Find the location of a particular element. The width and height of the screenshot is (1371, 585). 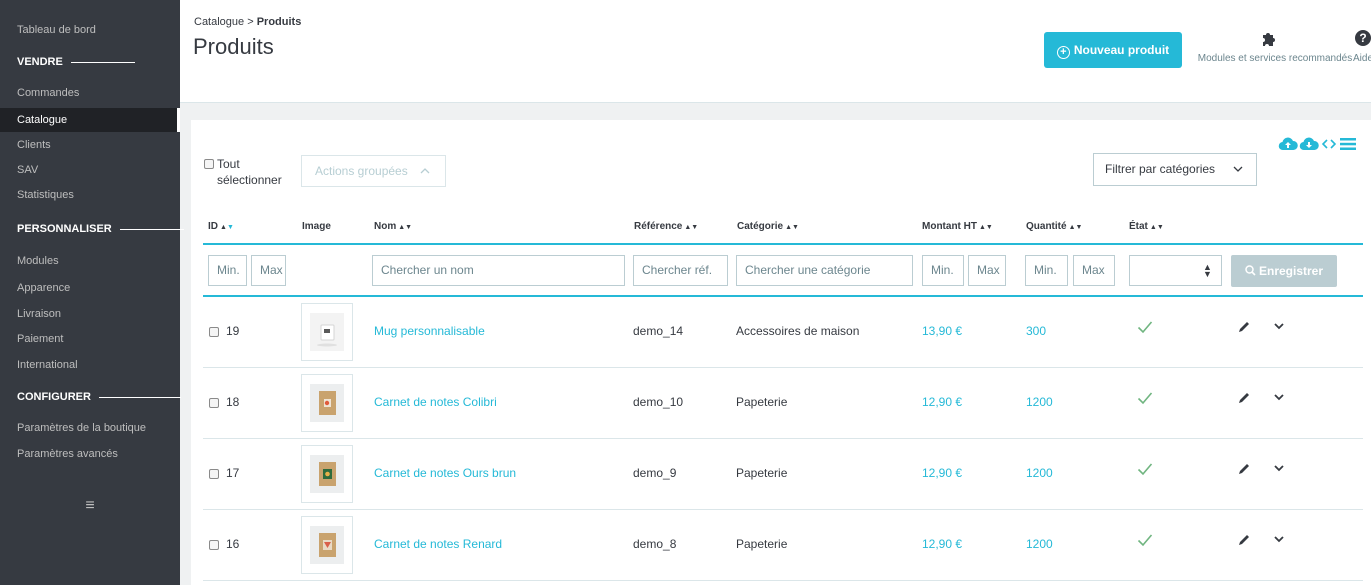

column-header-category: Catégorie ▲▼ is located at coordinates (768, 226).